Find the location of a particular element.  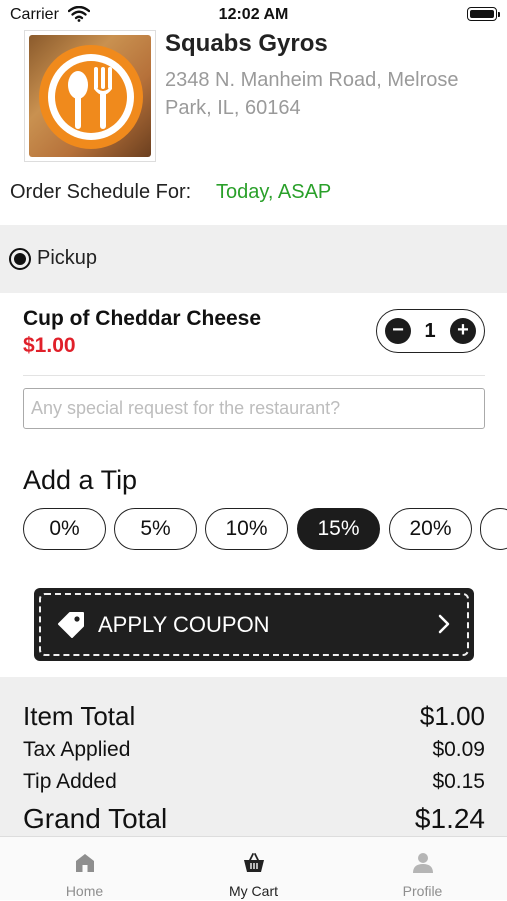

basket-icon is located at coordinates (254, 862).